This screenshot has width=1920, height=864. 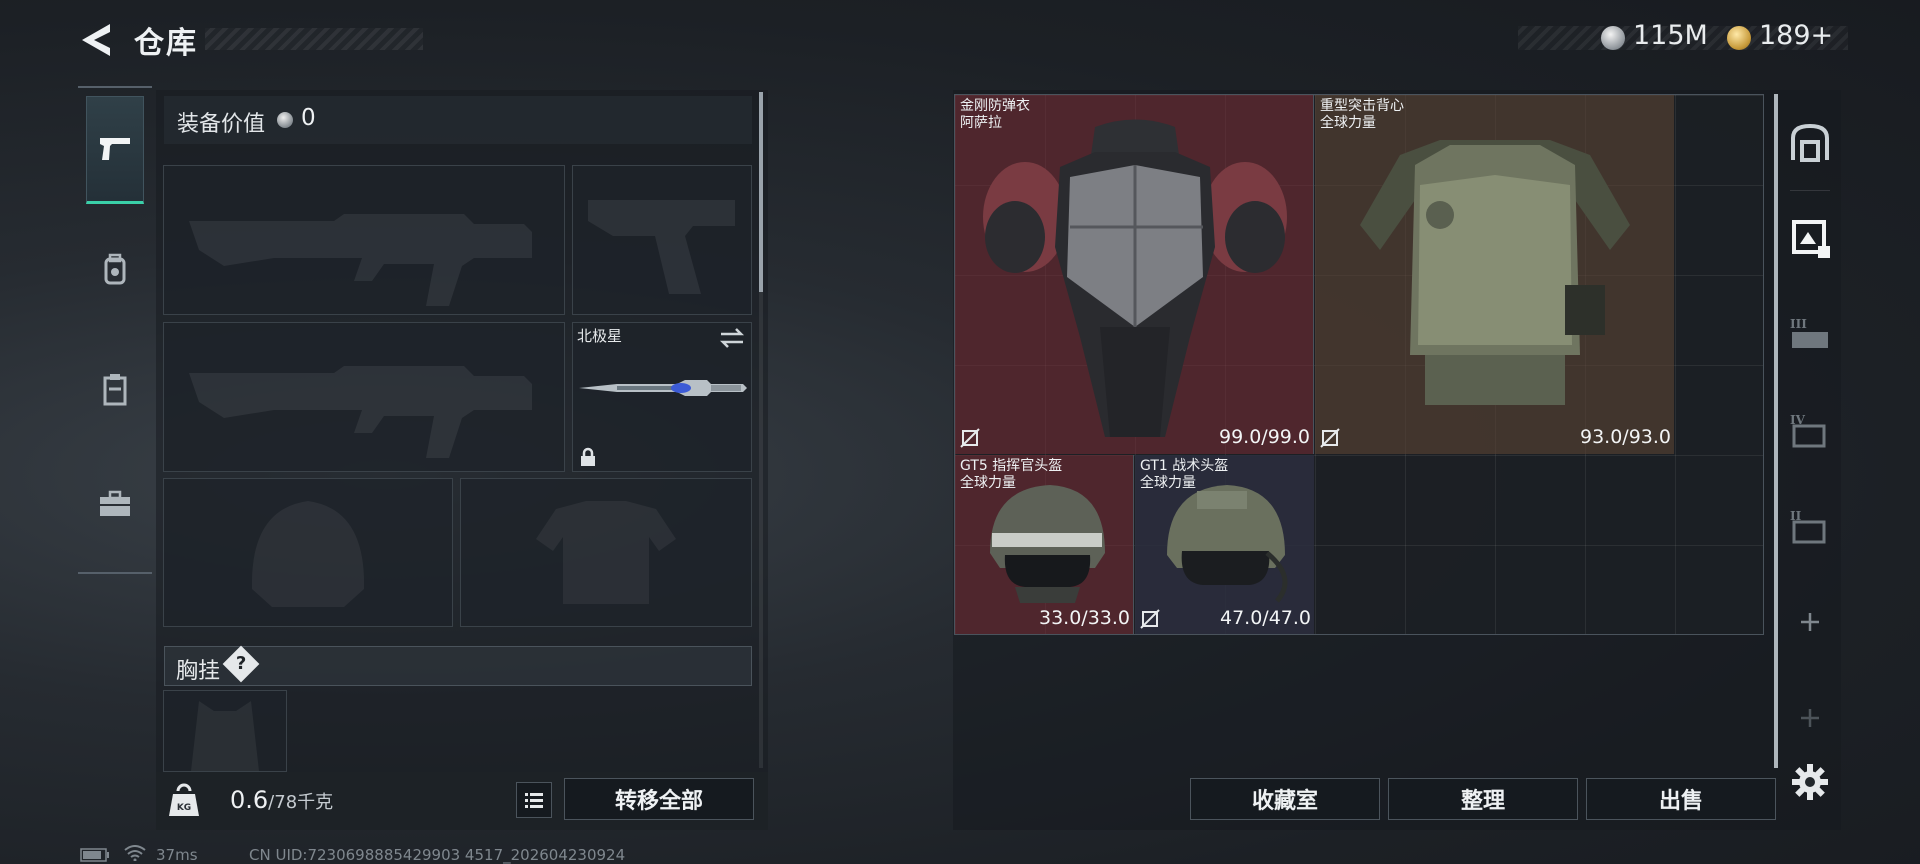 I want to click on tab-backpack, so click(x=115, y=270).